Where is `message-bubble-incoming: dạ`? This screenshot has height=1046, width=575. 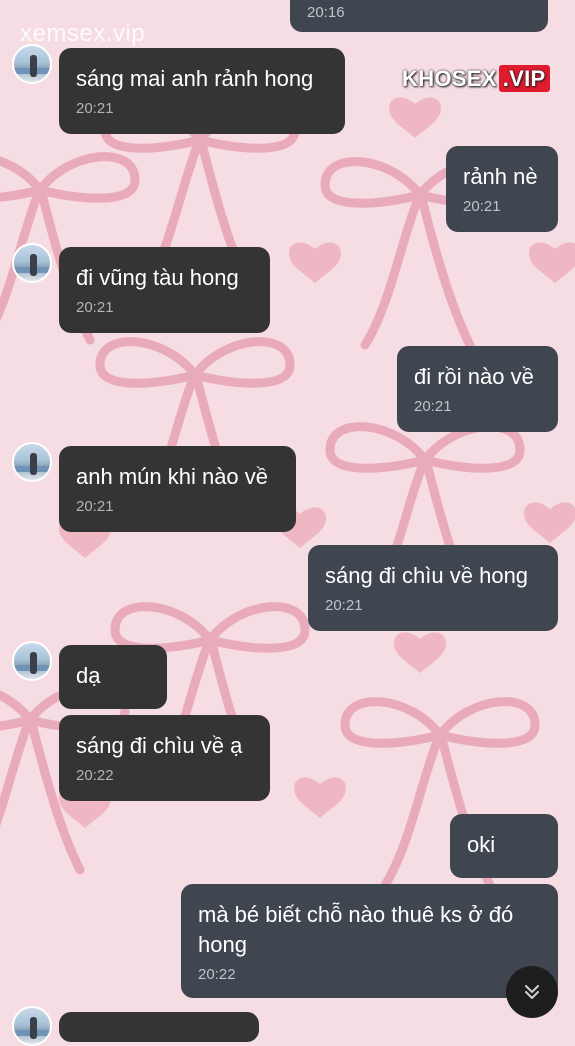 message-bubble-incoming: dạ is located at coordinates (113, 677).